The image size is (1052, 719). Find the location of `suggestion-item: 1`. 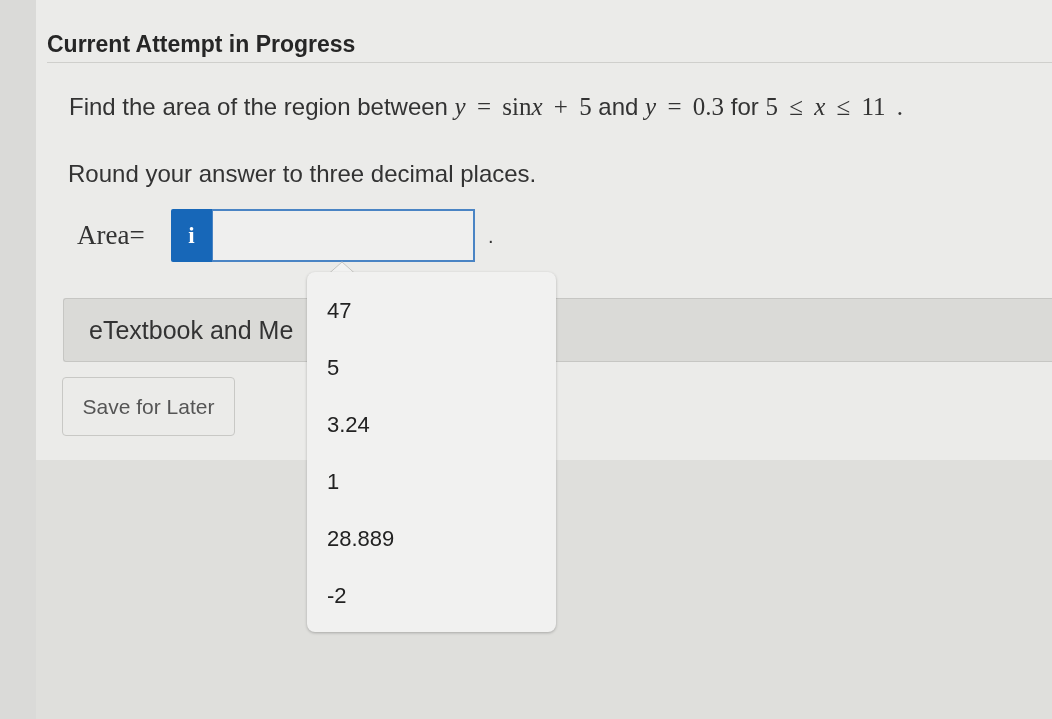

suggestion-item: 1 is located at coordinates (431, 481).